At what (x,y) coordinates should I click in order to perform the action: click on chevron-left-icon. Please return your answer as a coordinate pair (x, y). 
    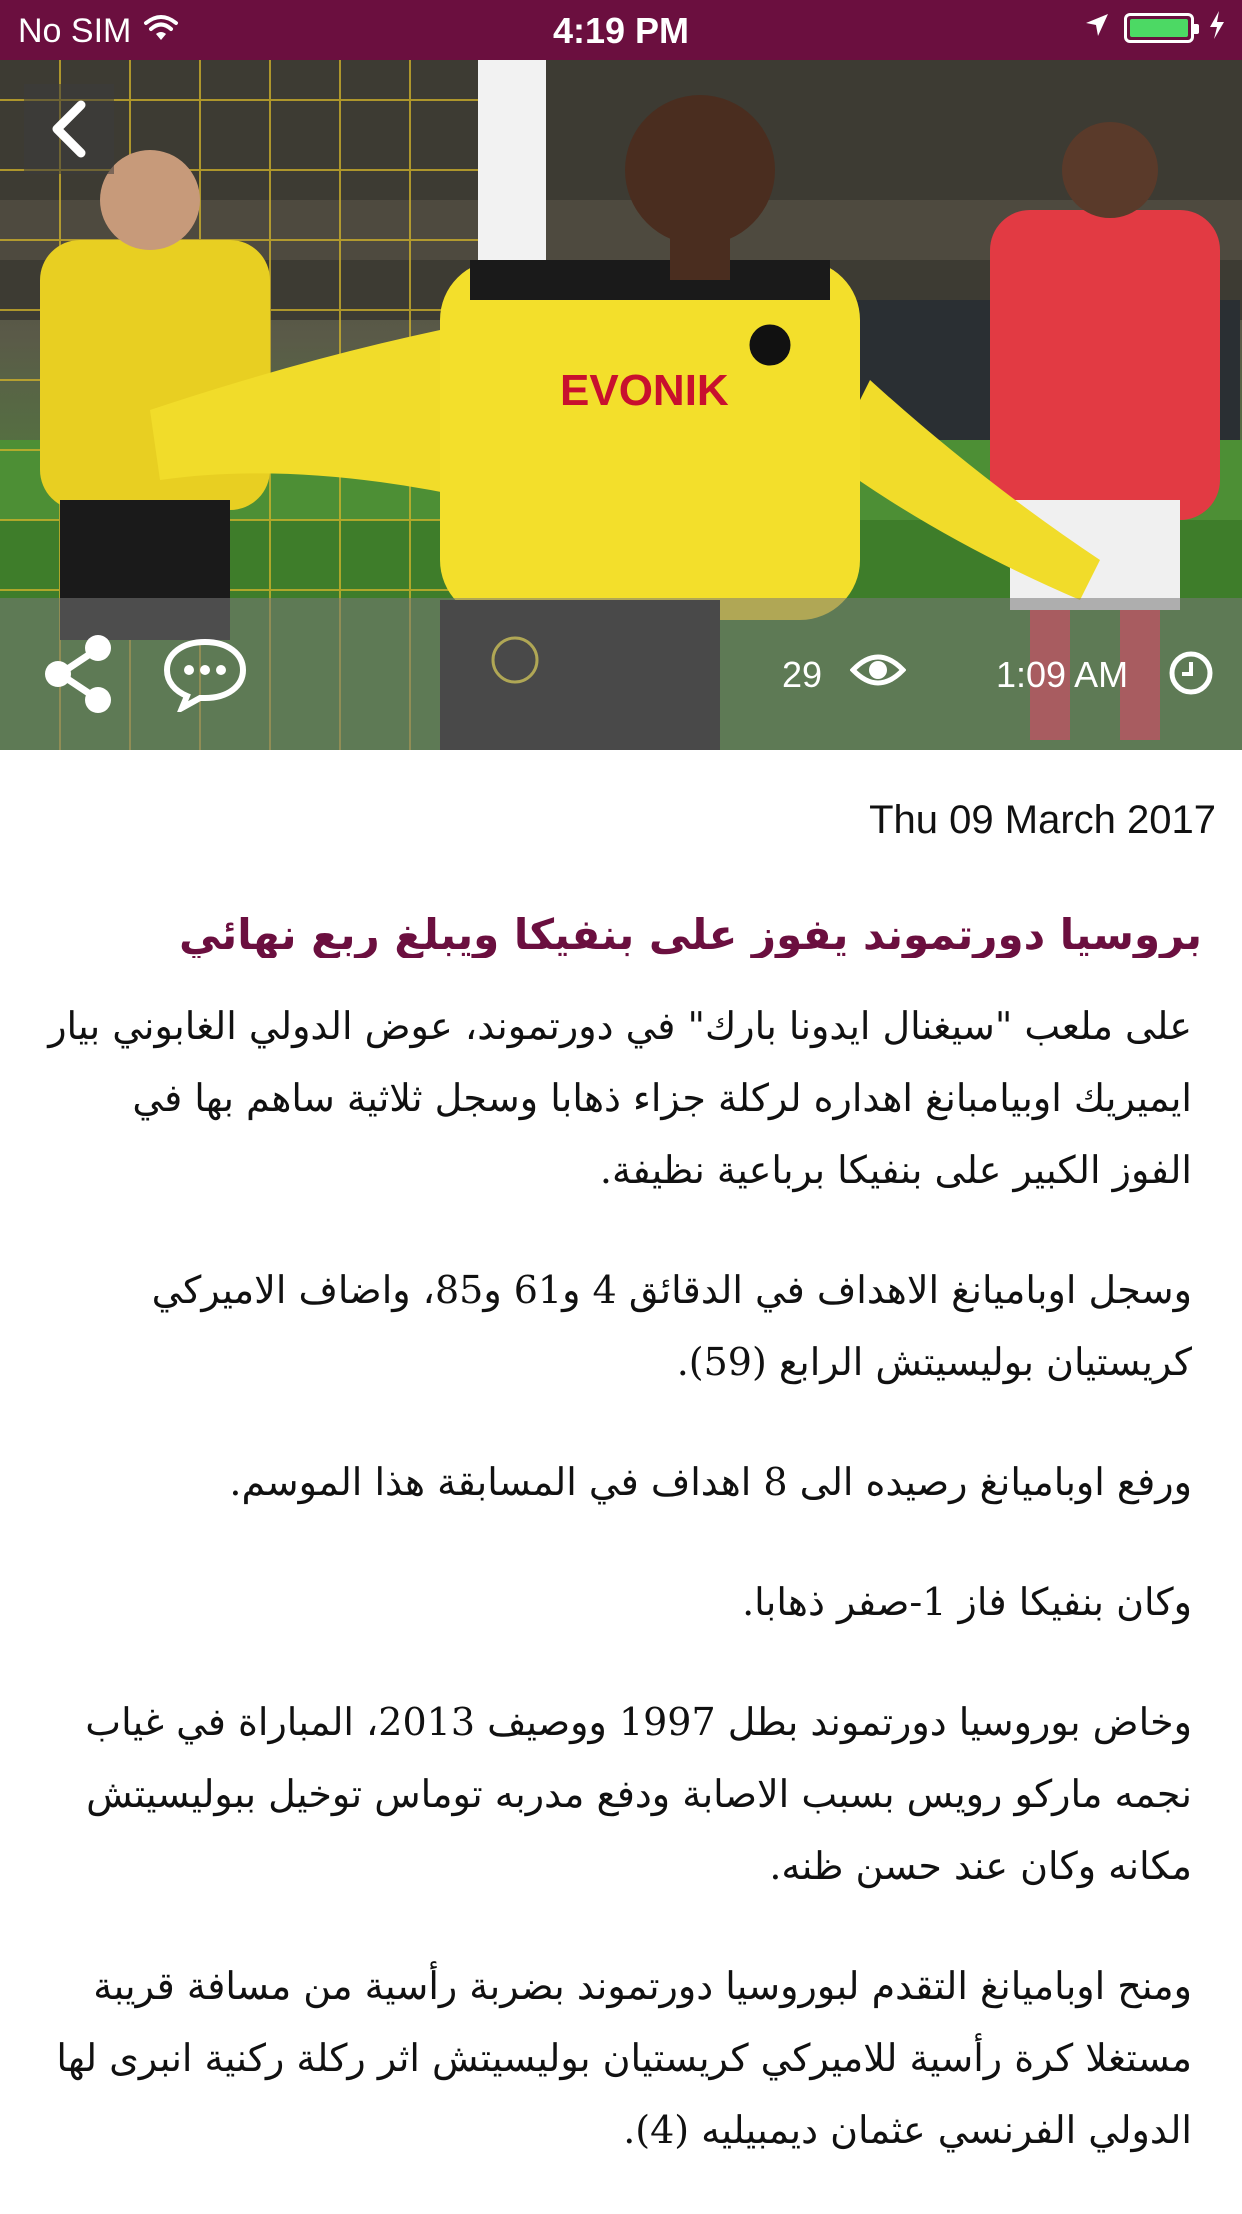
    Looking at the image, I should click on (69, 129).